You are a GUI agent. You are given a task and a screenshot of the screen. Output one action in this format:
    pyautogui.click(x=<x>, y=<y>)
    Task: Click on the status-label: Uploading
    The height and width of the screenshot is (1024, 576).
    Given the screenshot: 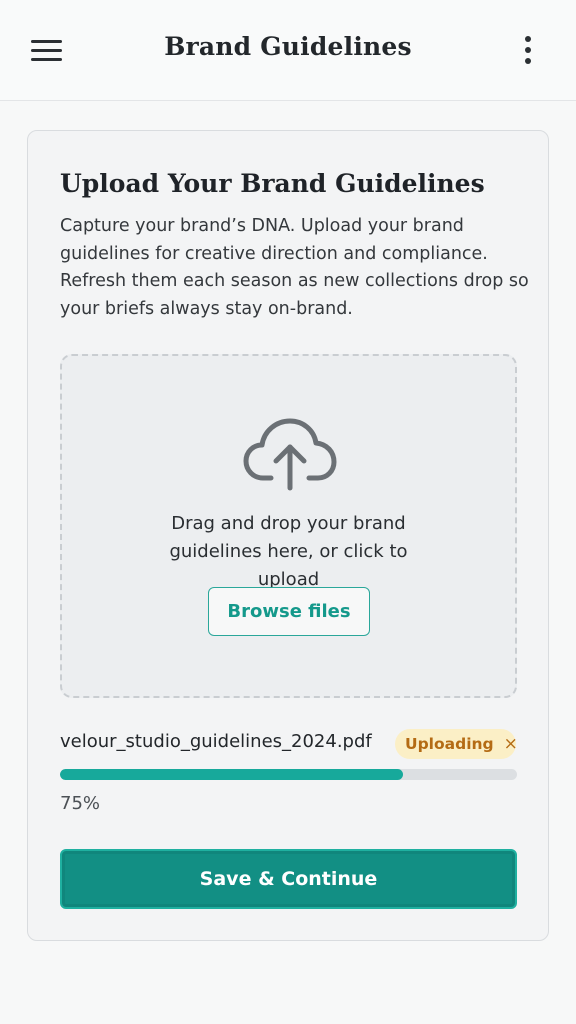 What is the action you would take?
    pyautogui.click(x=449, y=744)
    